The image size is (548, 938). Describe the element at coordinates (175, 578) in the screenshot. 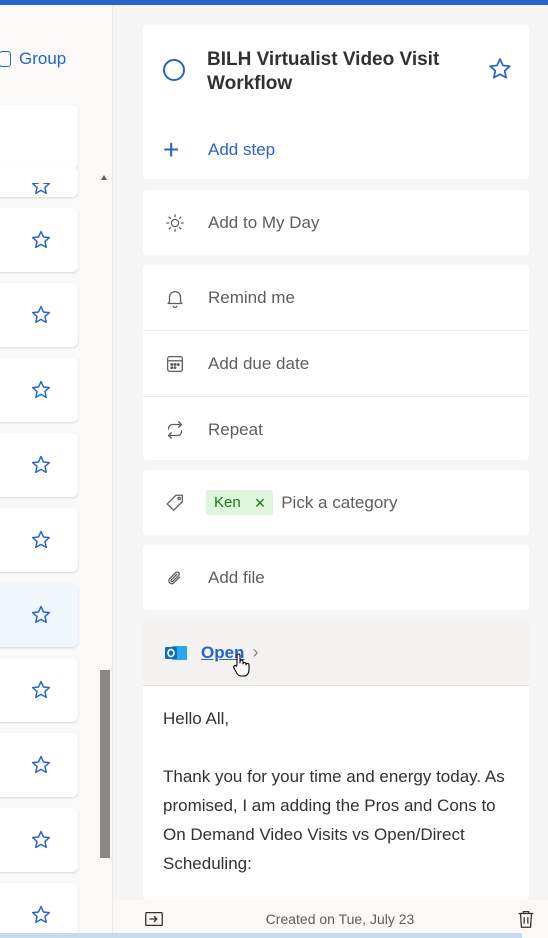

I see `paperclip-icon` at that location.